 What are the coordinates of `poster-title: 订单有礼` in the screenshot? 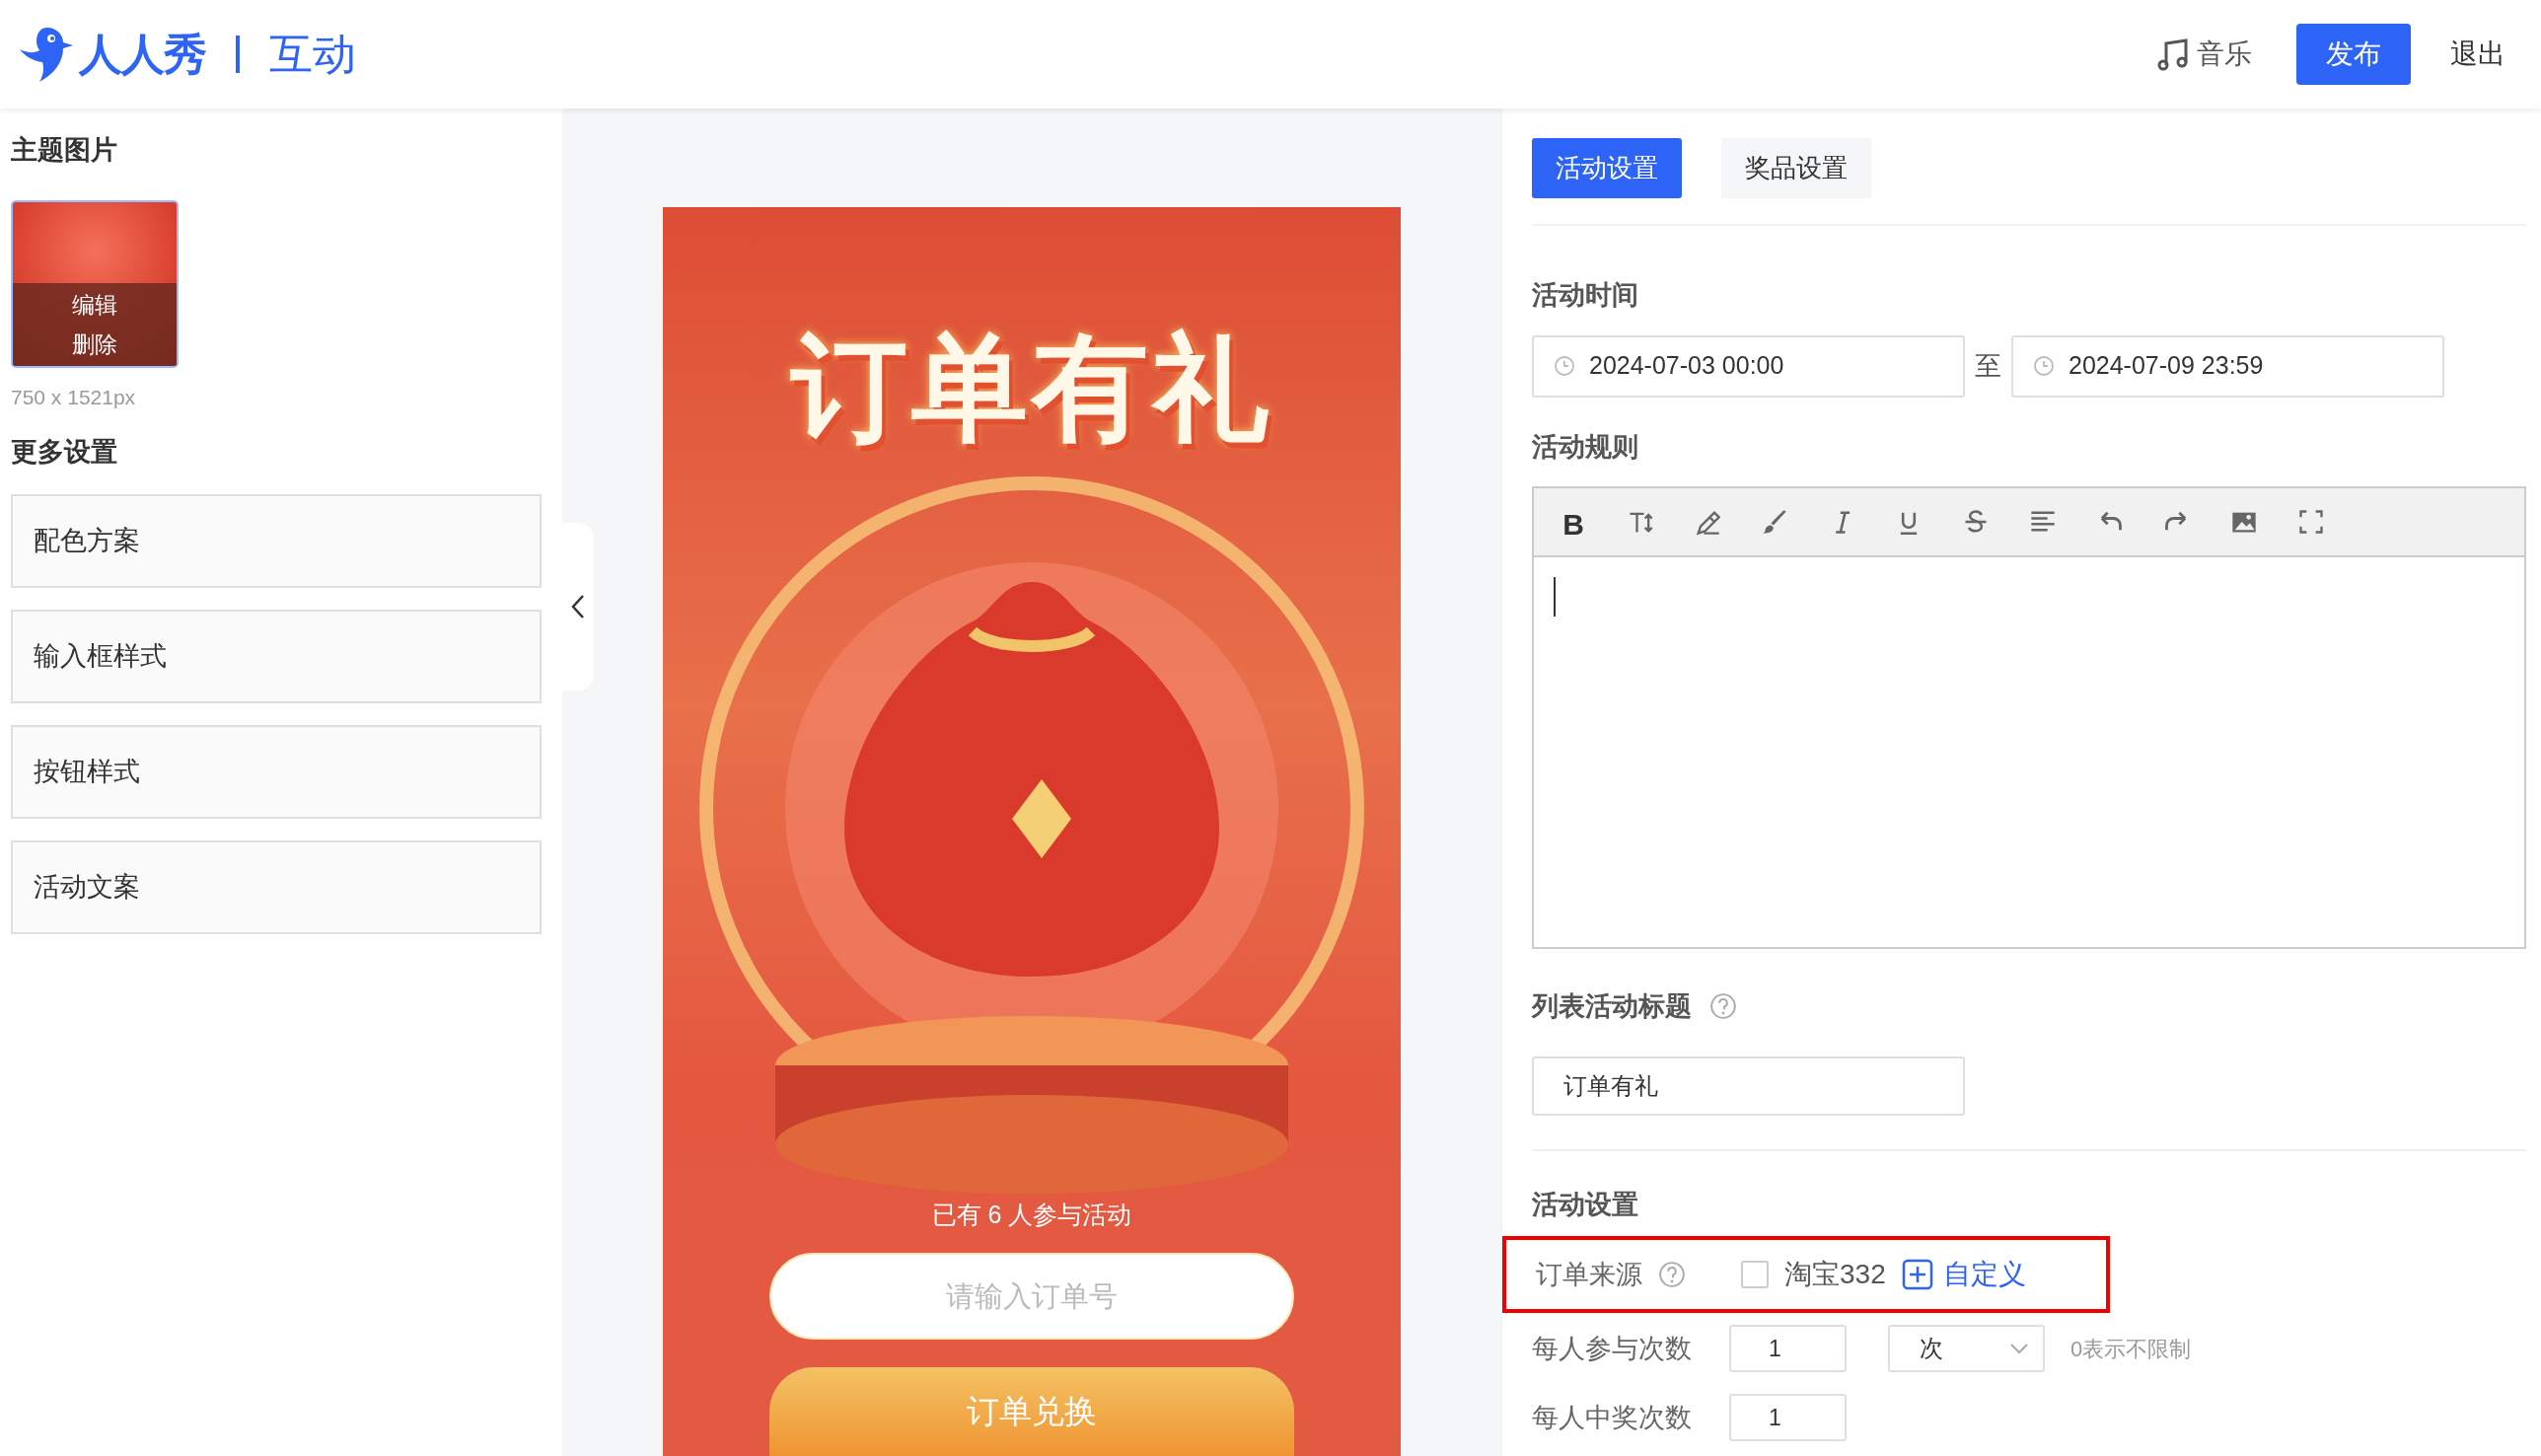 It's located at (1031, 388).